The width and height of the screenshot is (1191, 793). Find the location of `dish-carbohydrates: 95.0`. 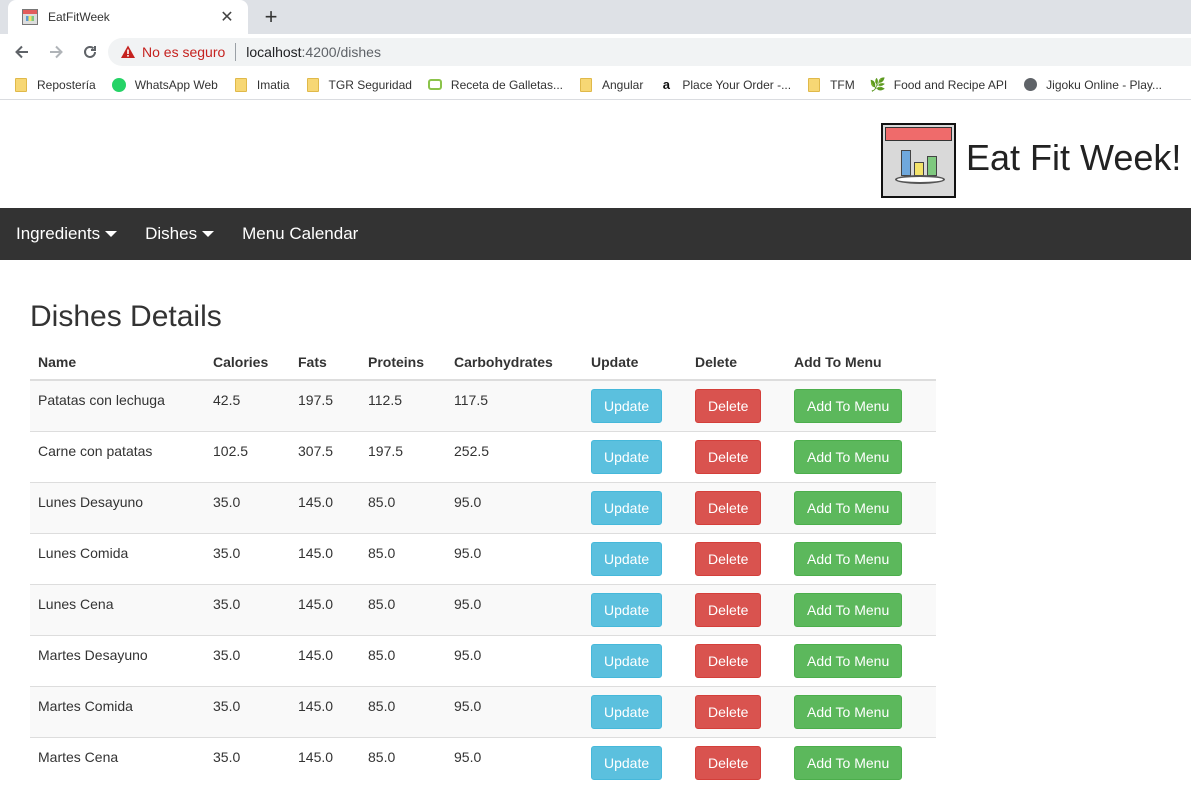

dish-carbohydrates: 95.0 is located at coordinates (468, 705).